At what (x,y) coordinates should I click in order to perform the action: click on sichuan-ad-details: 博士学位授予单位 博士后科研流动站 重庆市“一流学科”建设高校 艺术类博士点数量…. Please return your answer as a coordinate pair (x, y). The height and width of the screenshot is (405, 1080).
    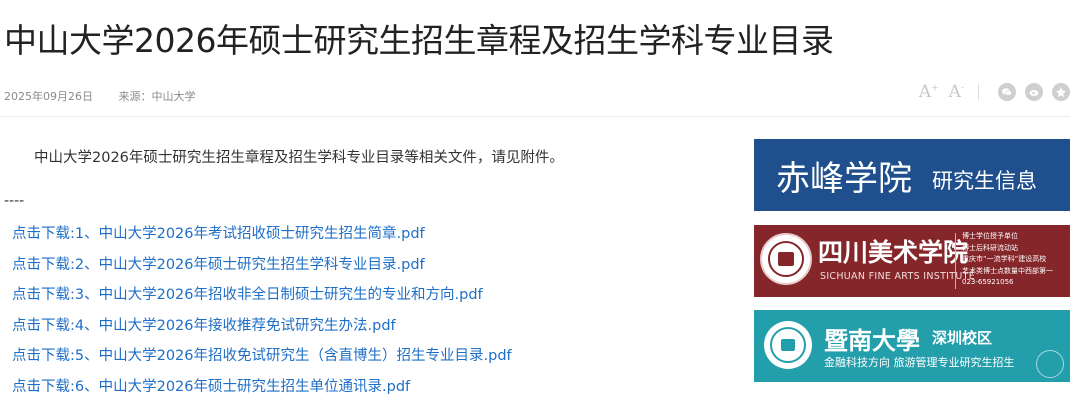
    Looking at the image, I should click on (1007, 260).